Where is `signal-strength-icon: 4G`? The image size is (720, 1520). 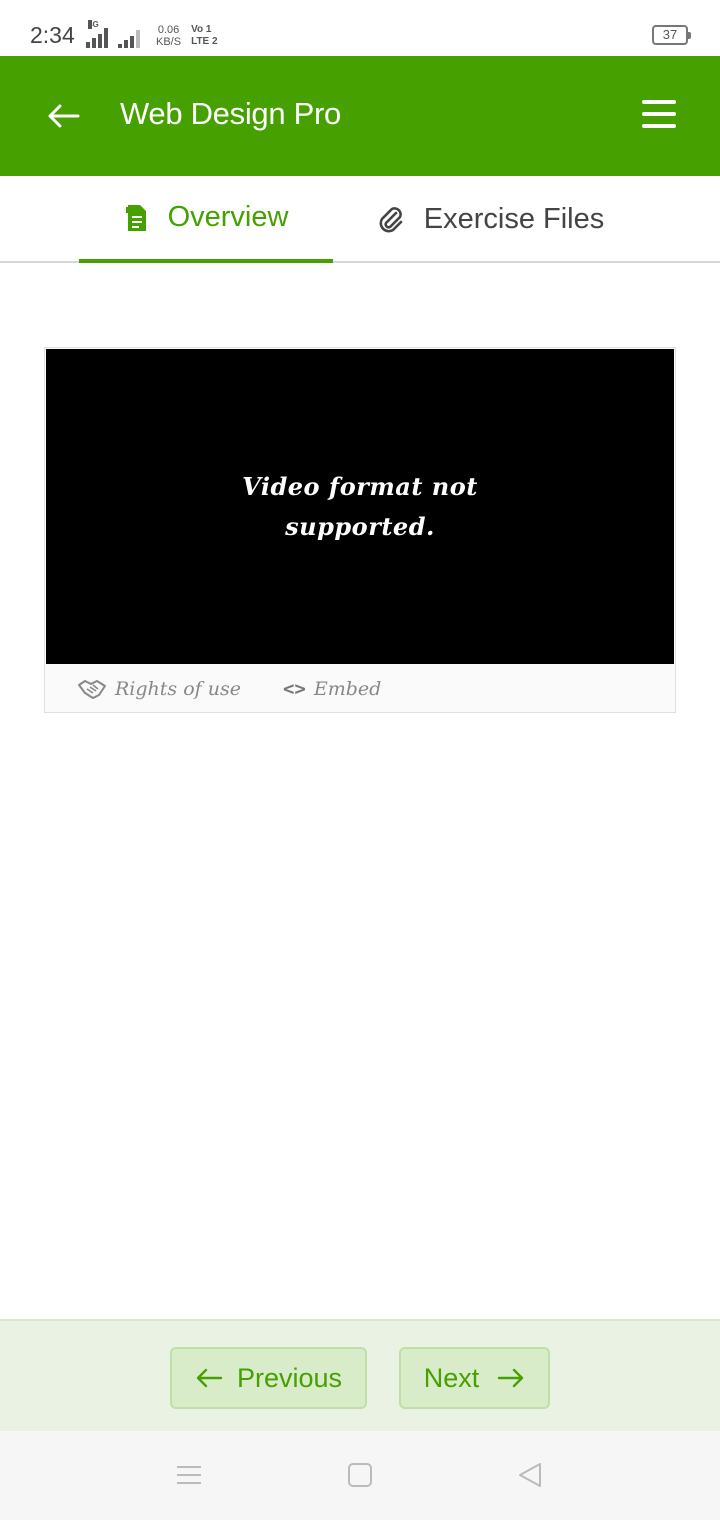
signal-strength-icon: 4G is located at coordinates (97, 34).